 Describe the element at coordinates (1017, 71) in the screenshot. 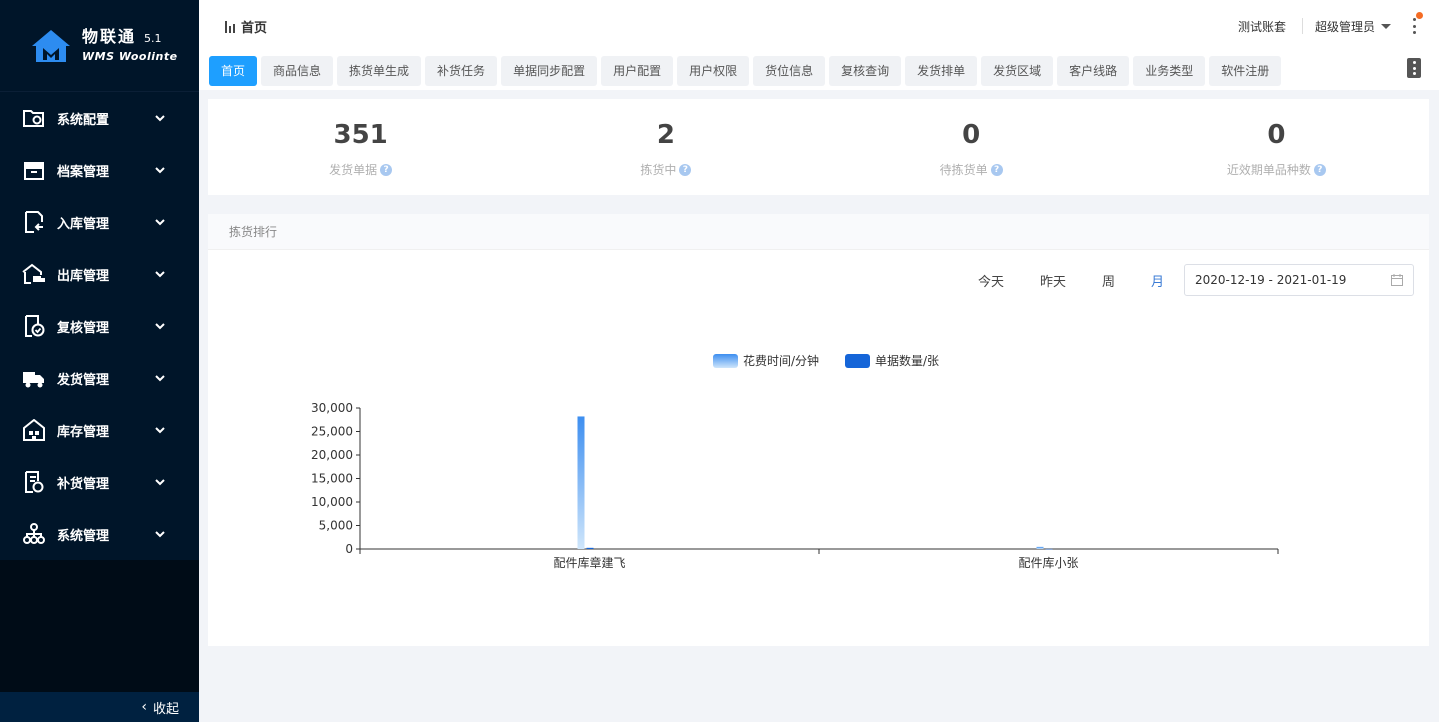

I see `tab-ship-area: 发货区域` at that location.